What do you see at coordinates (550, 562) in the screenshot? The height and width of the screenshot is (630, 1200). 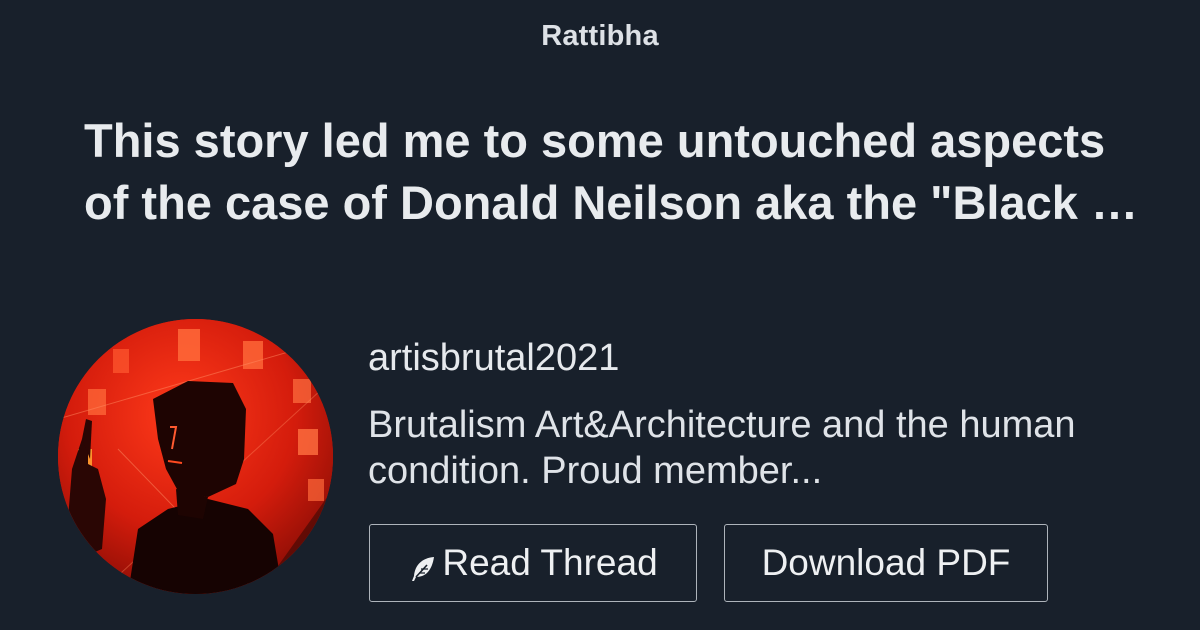 I see `read-thread-label: Read Thread` at bounding box center [550, 562].